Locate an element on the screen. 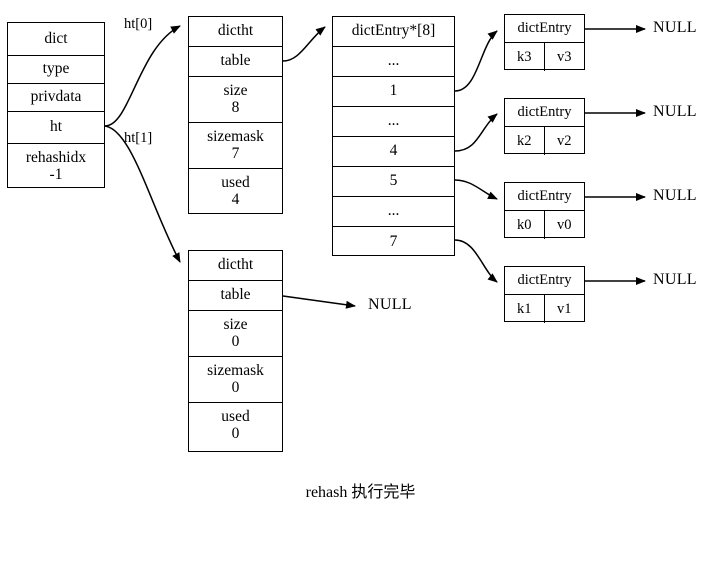  dict-field-privdata: privdata is located at coordinates (56, 98).